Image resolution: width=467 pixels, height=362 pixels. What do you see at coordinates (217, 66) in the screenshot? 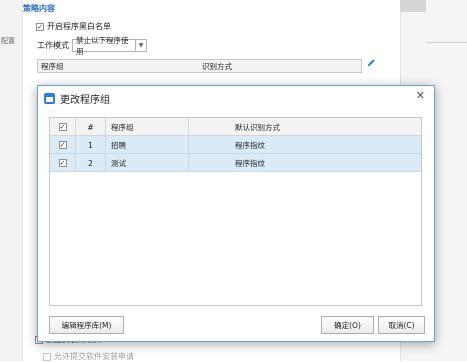
I see `column-header-recognition: 识别方式` at bounding box center [217, 66].